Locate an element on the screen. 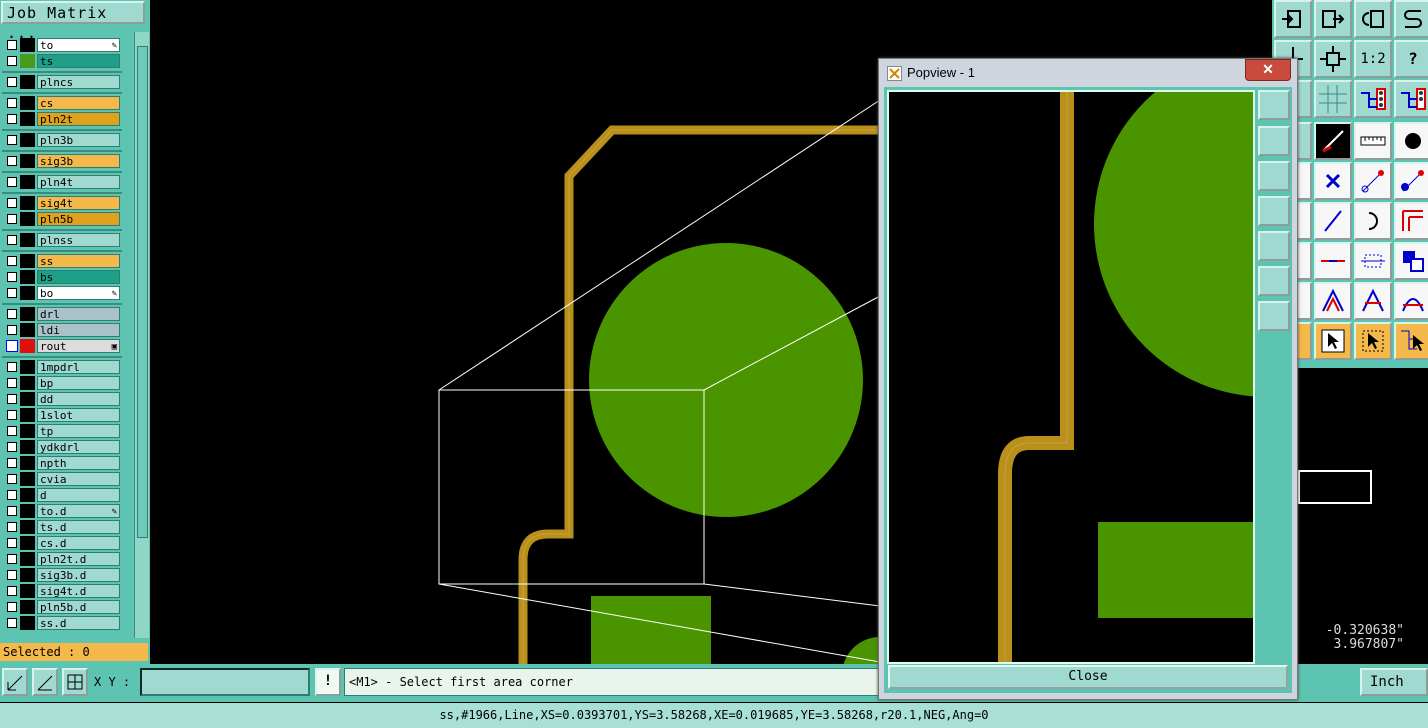 The height and width of the screenshot is (728, 1428). layer-name: to.d ✎ is located at coordinates (78, 511).